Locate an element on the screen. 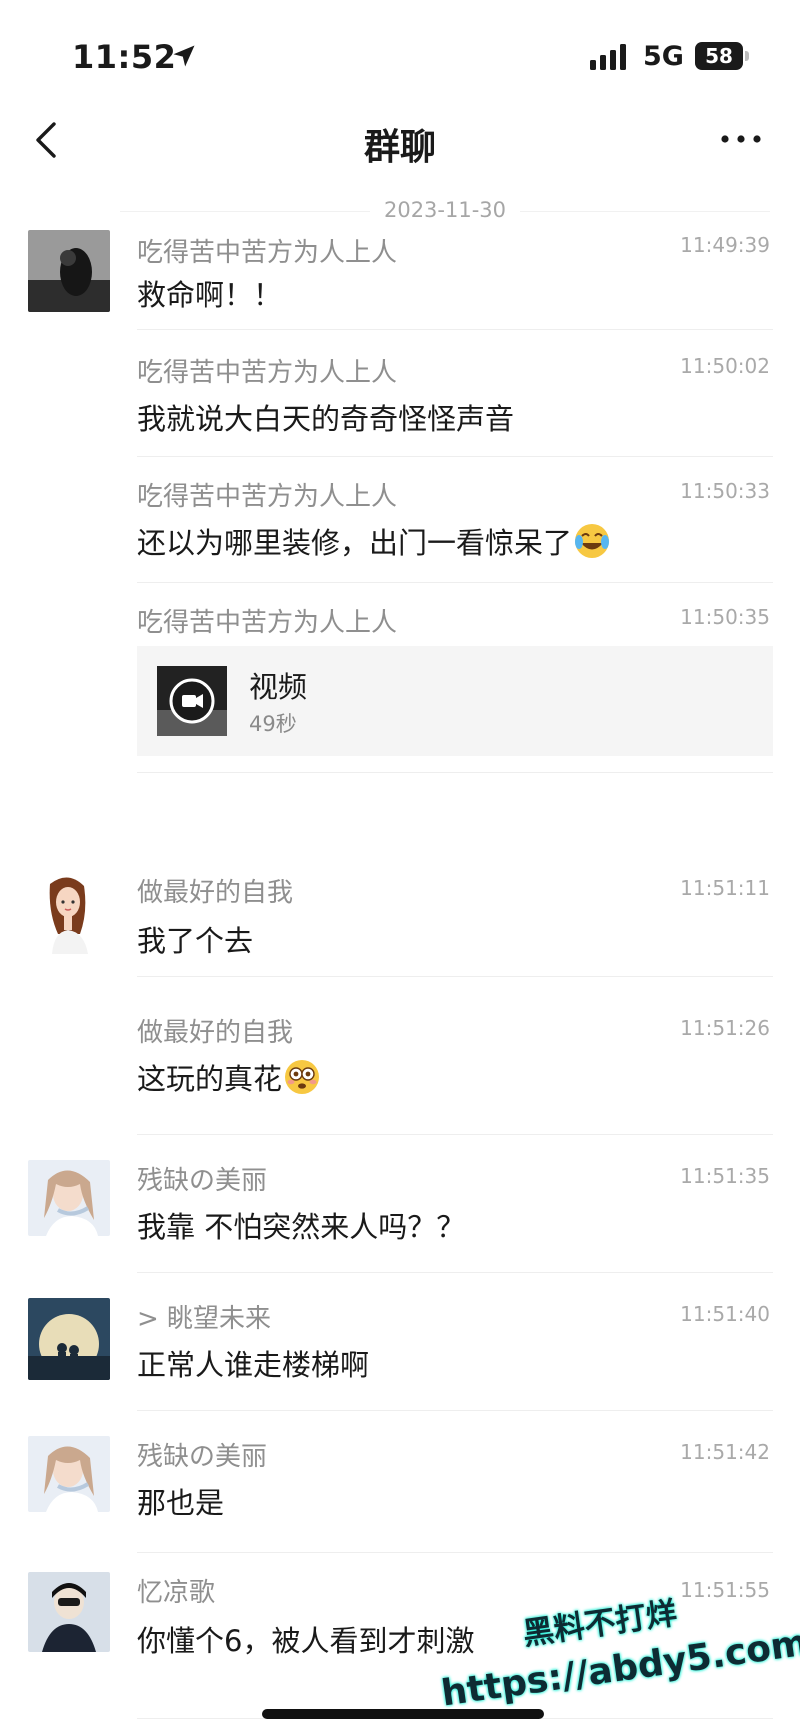 This screenshot has width=800, height=1733. status-bar: 11:52 5G 58 is located at coordinates (400, 50).